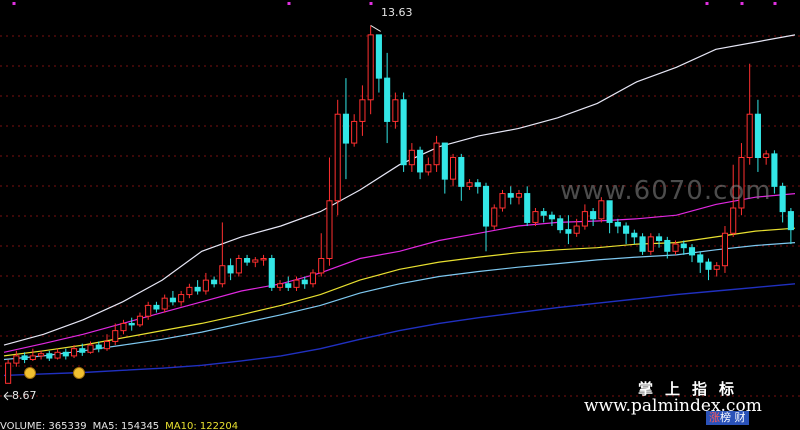 This screenshot has width=800, height=430. Describe the element at coordinates (30, 373) in the screenshot. I see `coin-icon` at that location.